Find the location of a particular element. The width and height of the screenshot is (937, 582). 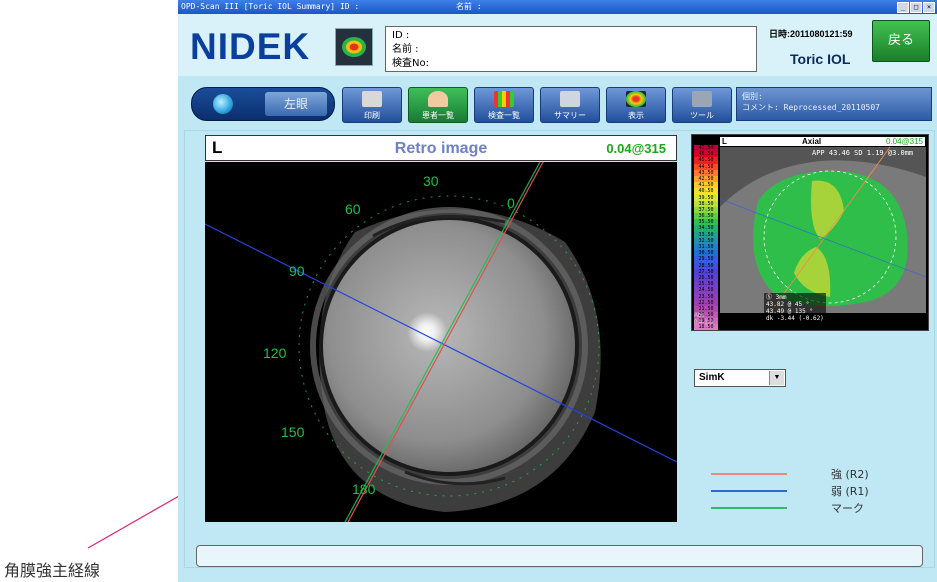

chevron-down-icon: ▼ is located at coordinates (776, 378).